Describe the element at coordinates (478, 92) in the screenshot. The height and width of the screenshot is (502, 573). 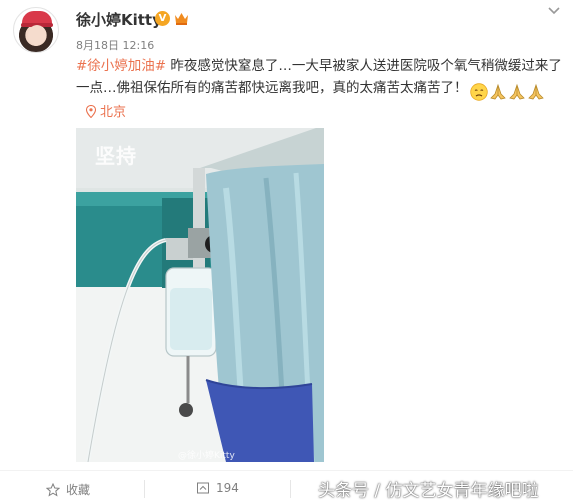
I see `sad-face-emoji` at that location.